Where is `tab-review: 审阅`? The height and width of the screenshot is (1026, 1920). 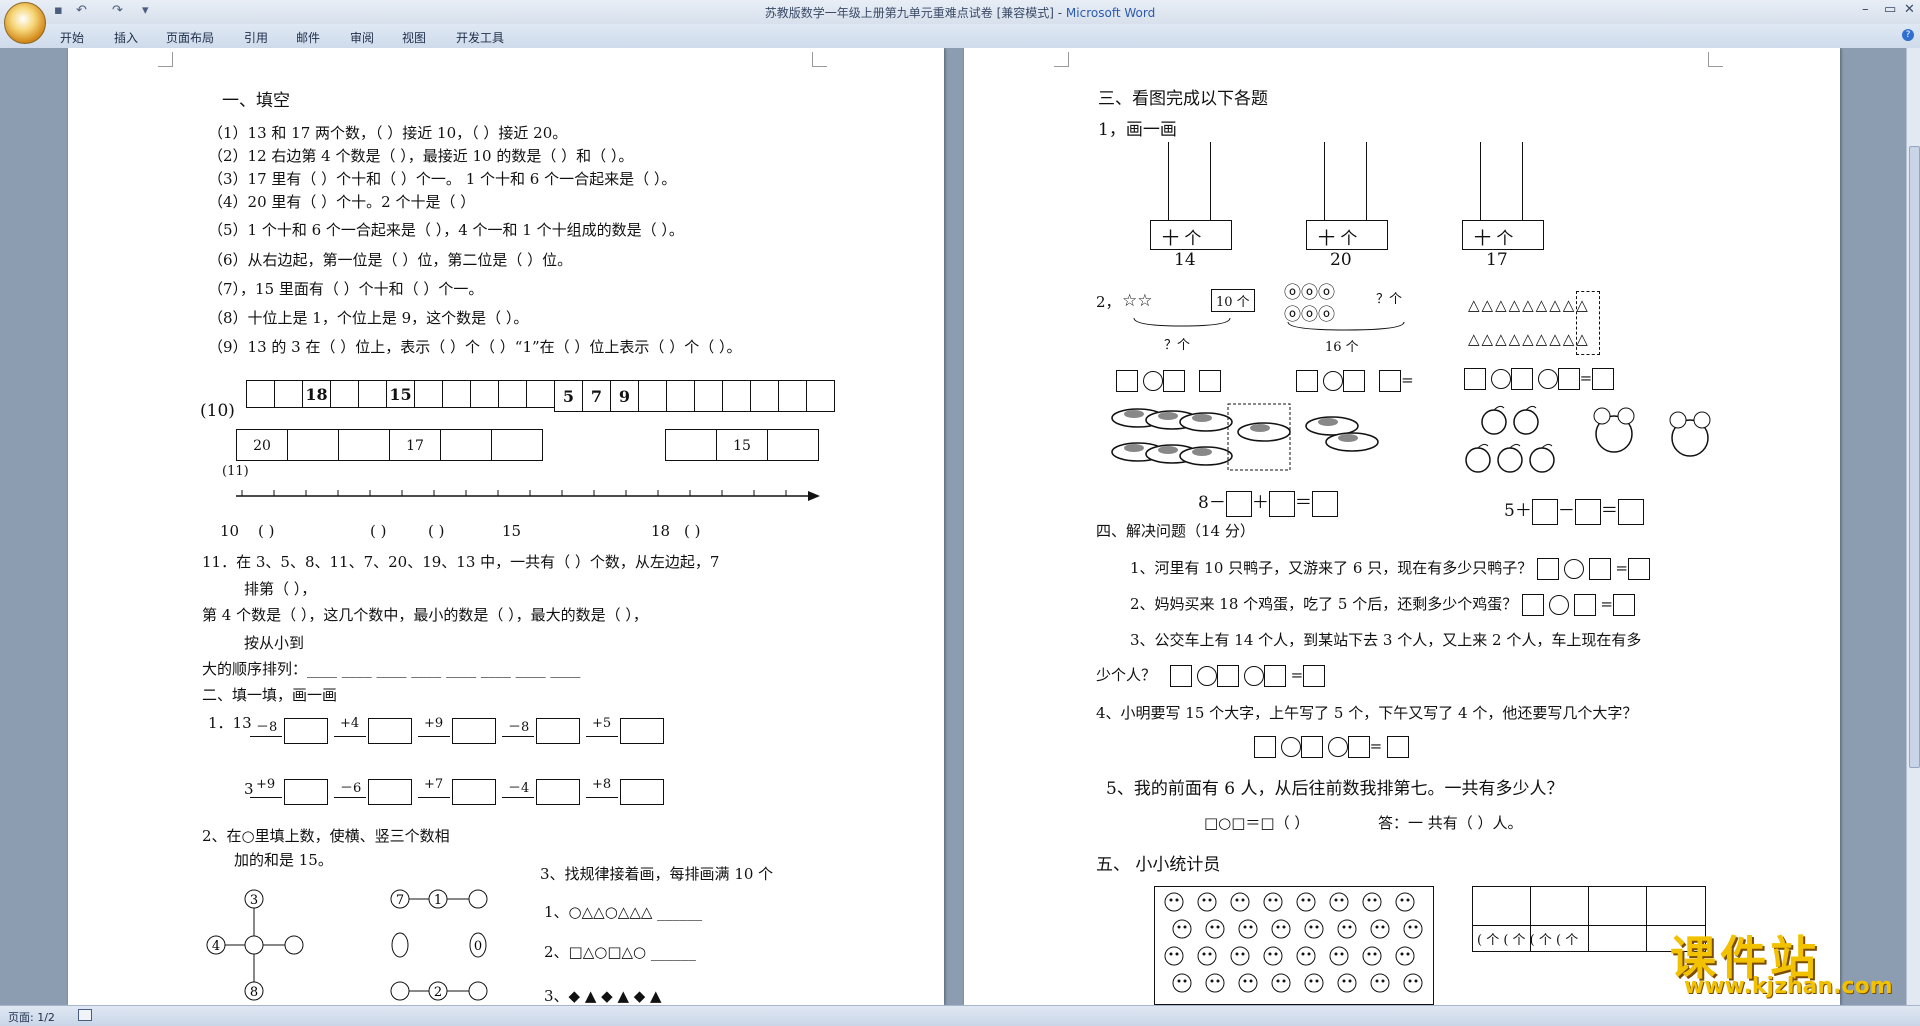
tab-review: 审阅 is located at coordinates (362, 37).